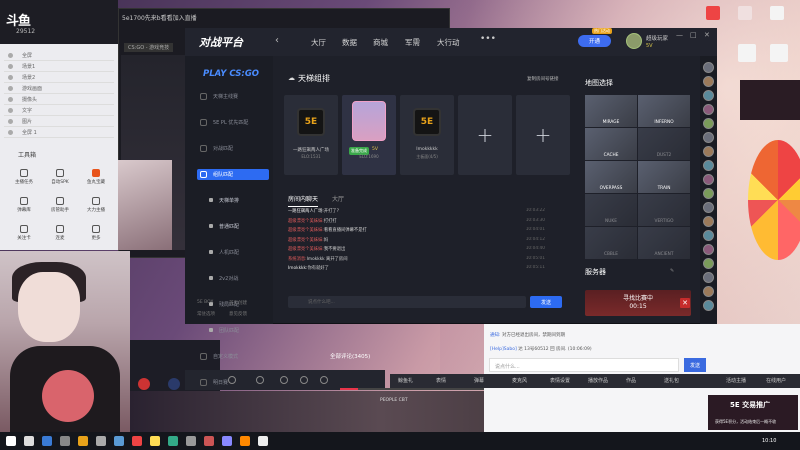 This screenshot has width=800, height=450. What do you see at coordinates (441, 380) in the screenshot?
I see `danmu-tool: 表情` at bounding box center [441, 380].